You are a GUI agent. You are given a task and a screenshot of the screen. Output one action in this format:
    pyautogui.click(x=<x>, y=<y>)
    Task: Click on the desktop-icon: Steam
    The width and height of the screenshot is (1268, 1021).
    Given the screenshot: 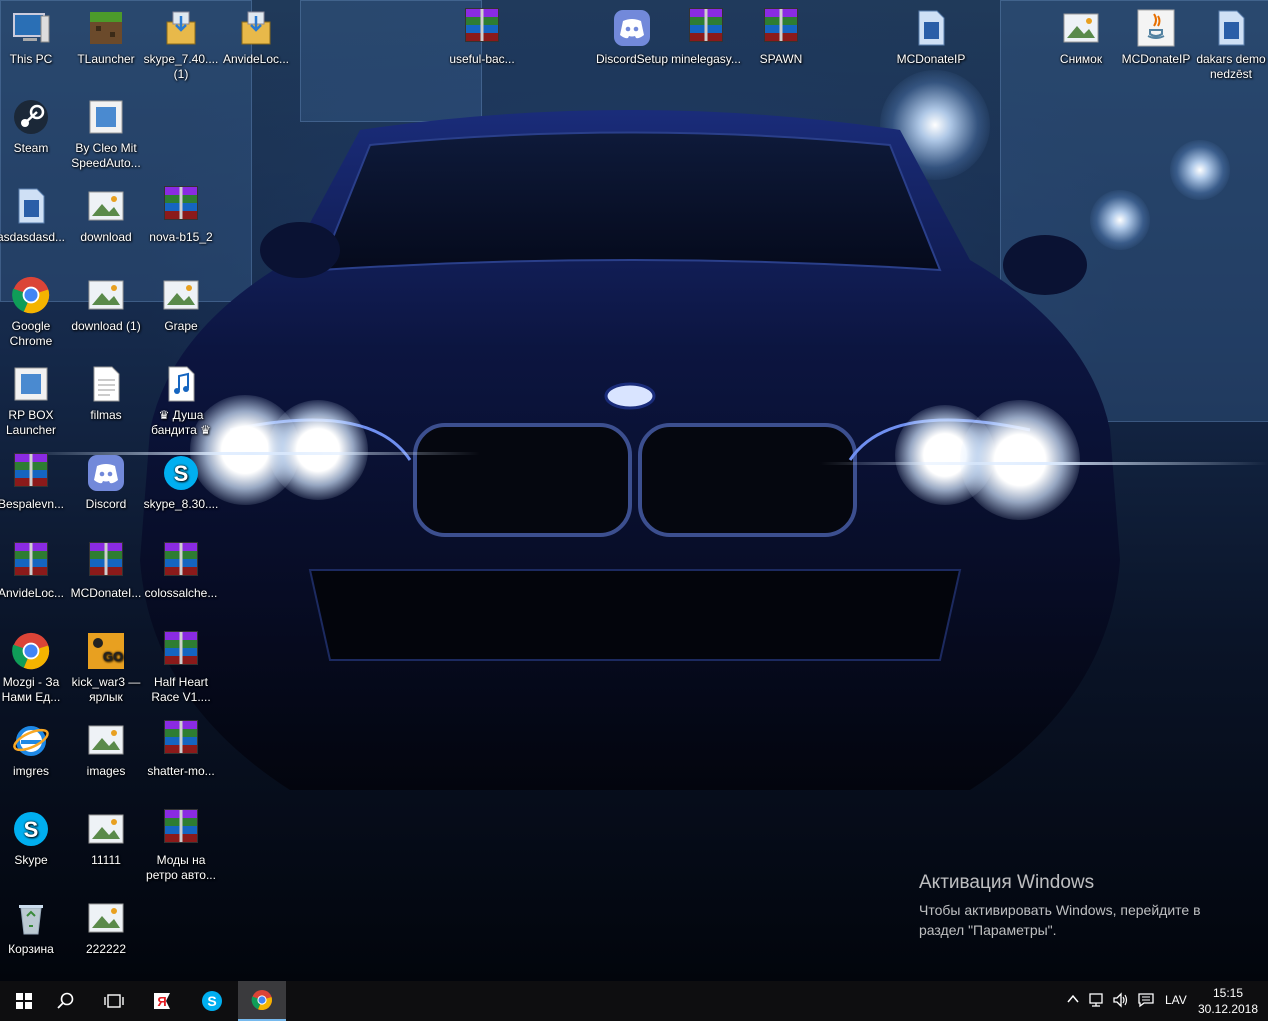 What is the action you would take?
    pyautogui.click(x=34, y=125)
    